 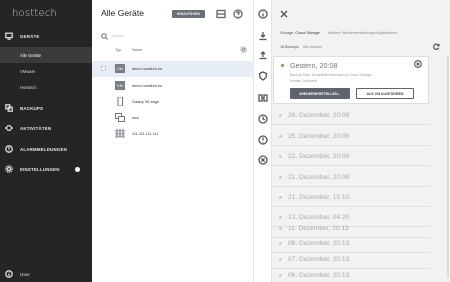 I want to click on backup-date: Gestern, 20:08, so click(x=314, y=65).